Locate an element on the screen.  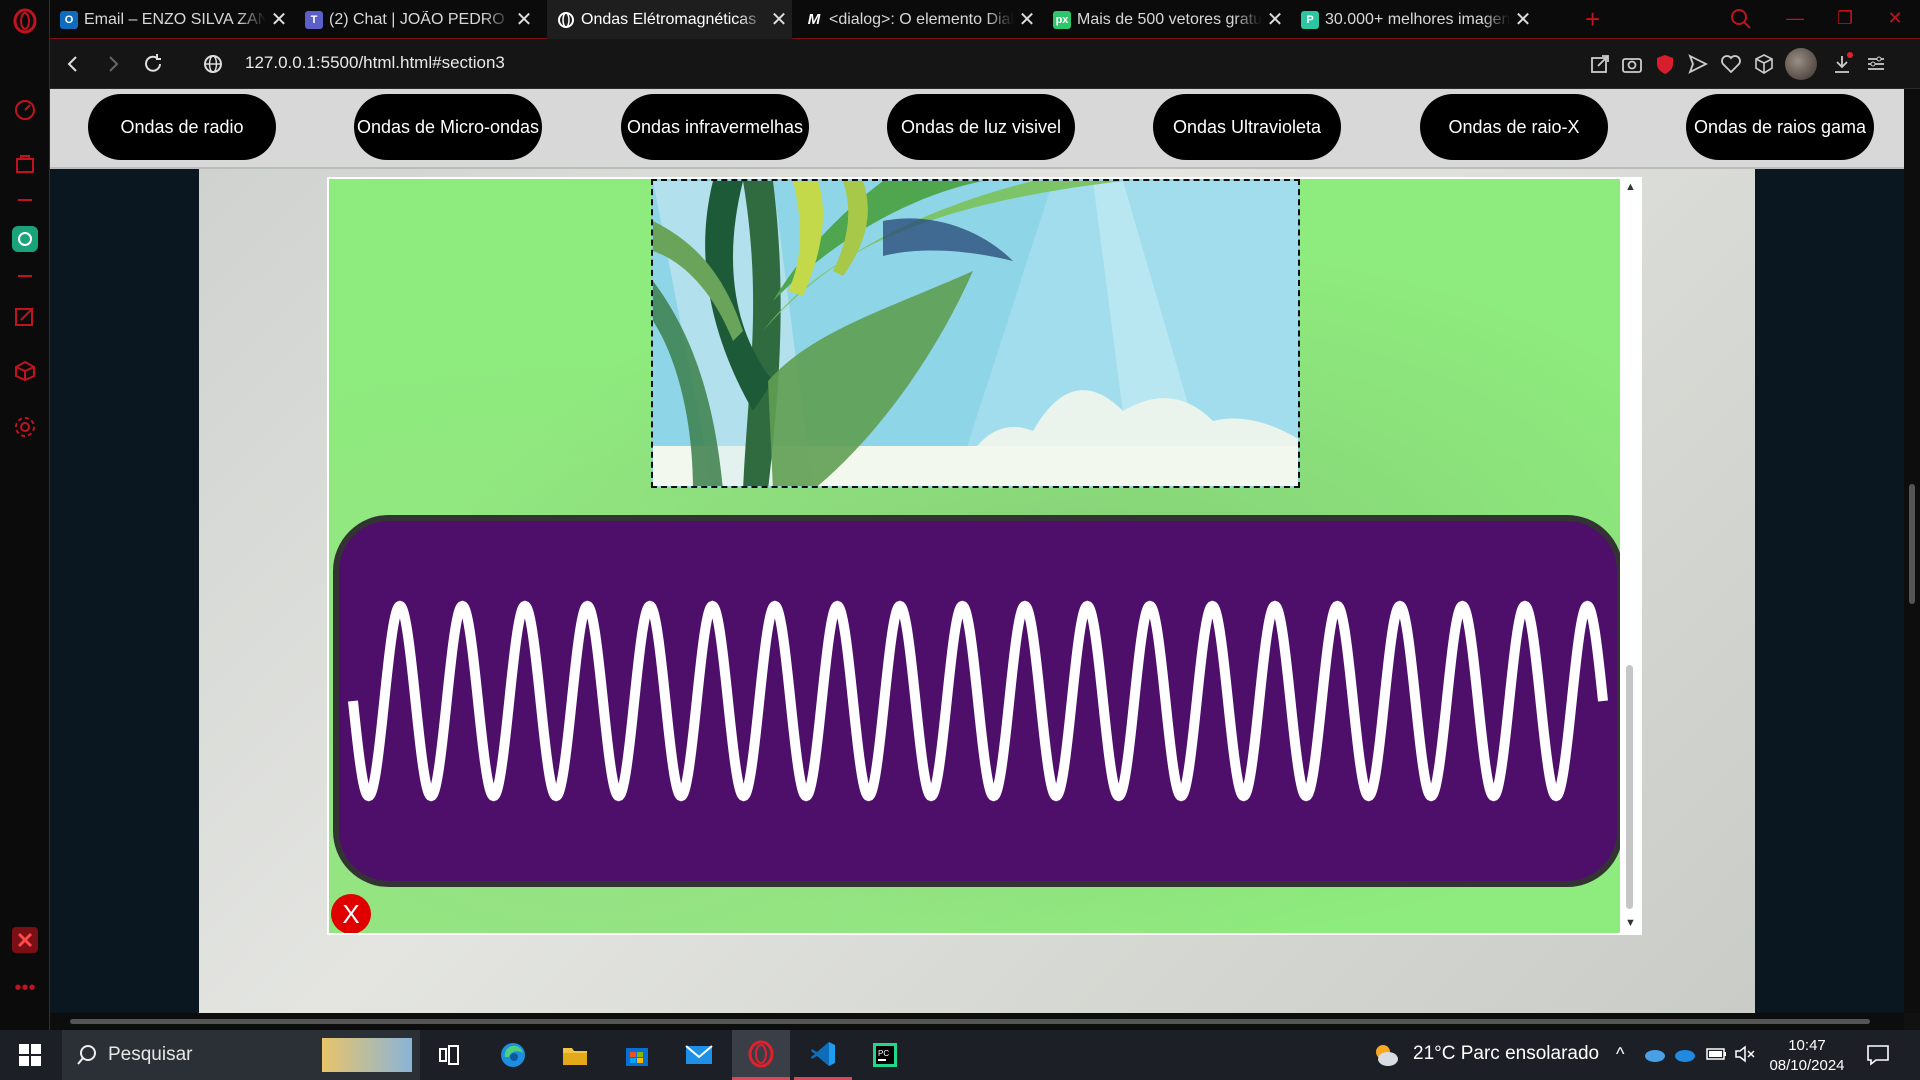
chatgpt-icon is located at coordinates (25, 239).